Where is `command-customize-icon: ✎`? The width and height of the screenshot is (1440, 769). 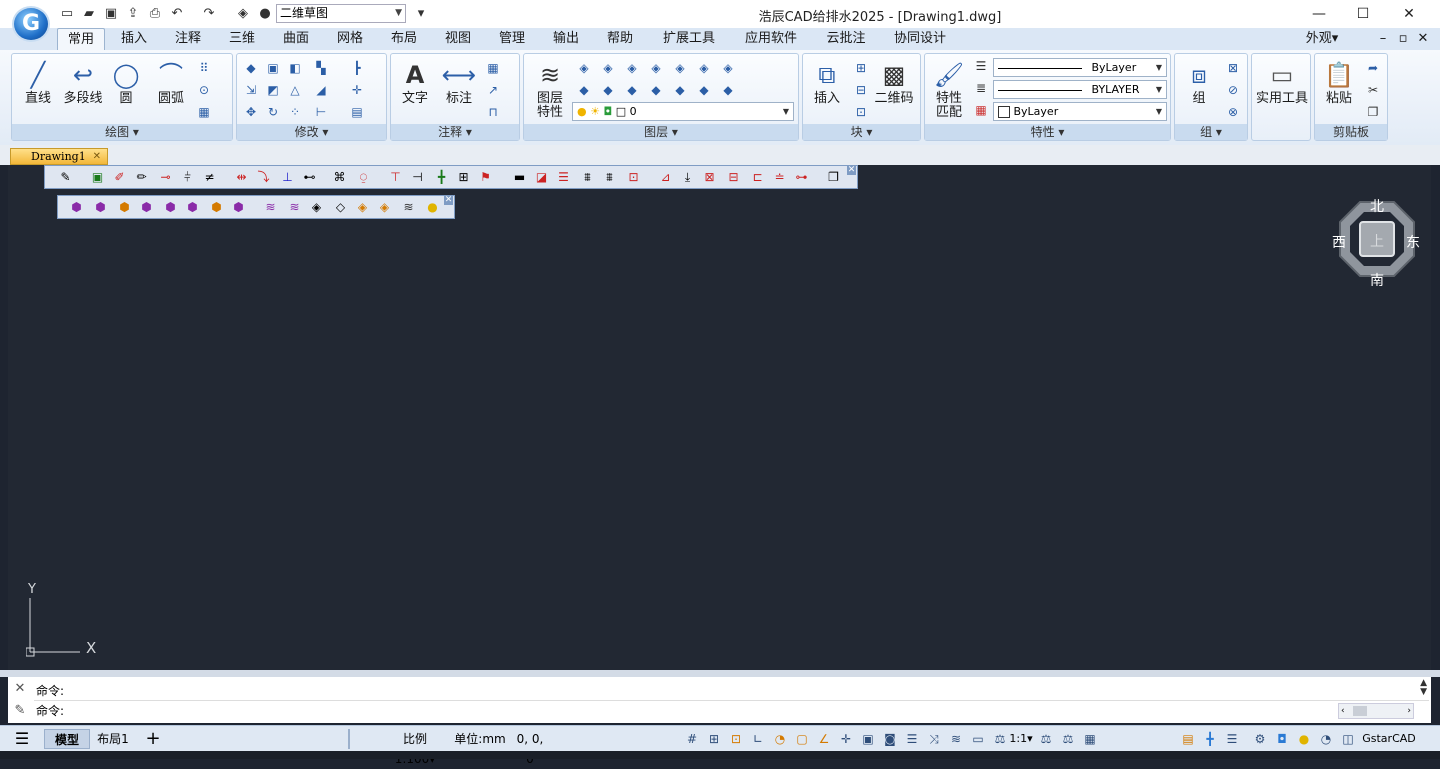 command-customize-icon: ✎ is located at coordinates (20, 711).